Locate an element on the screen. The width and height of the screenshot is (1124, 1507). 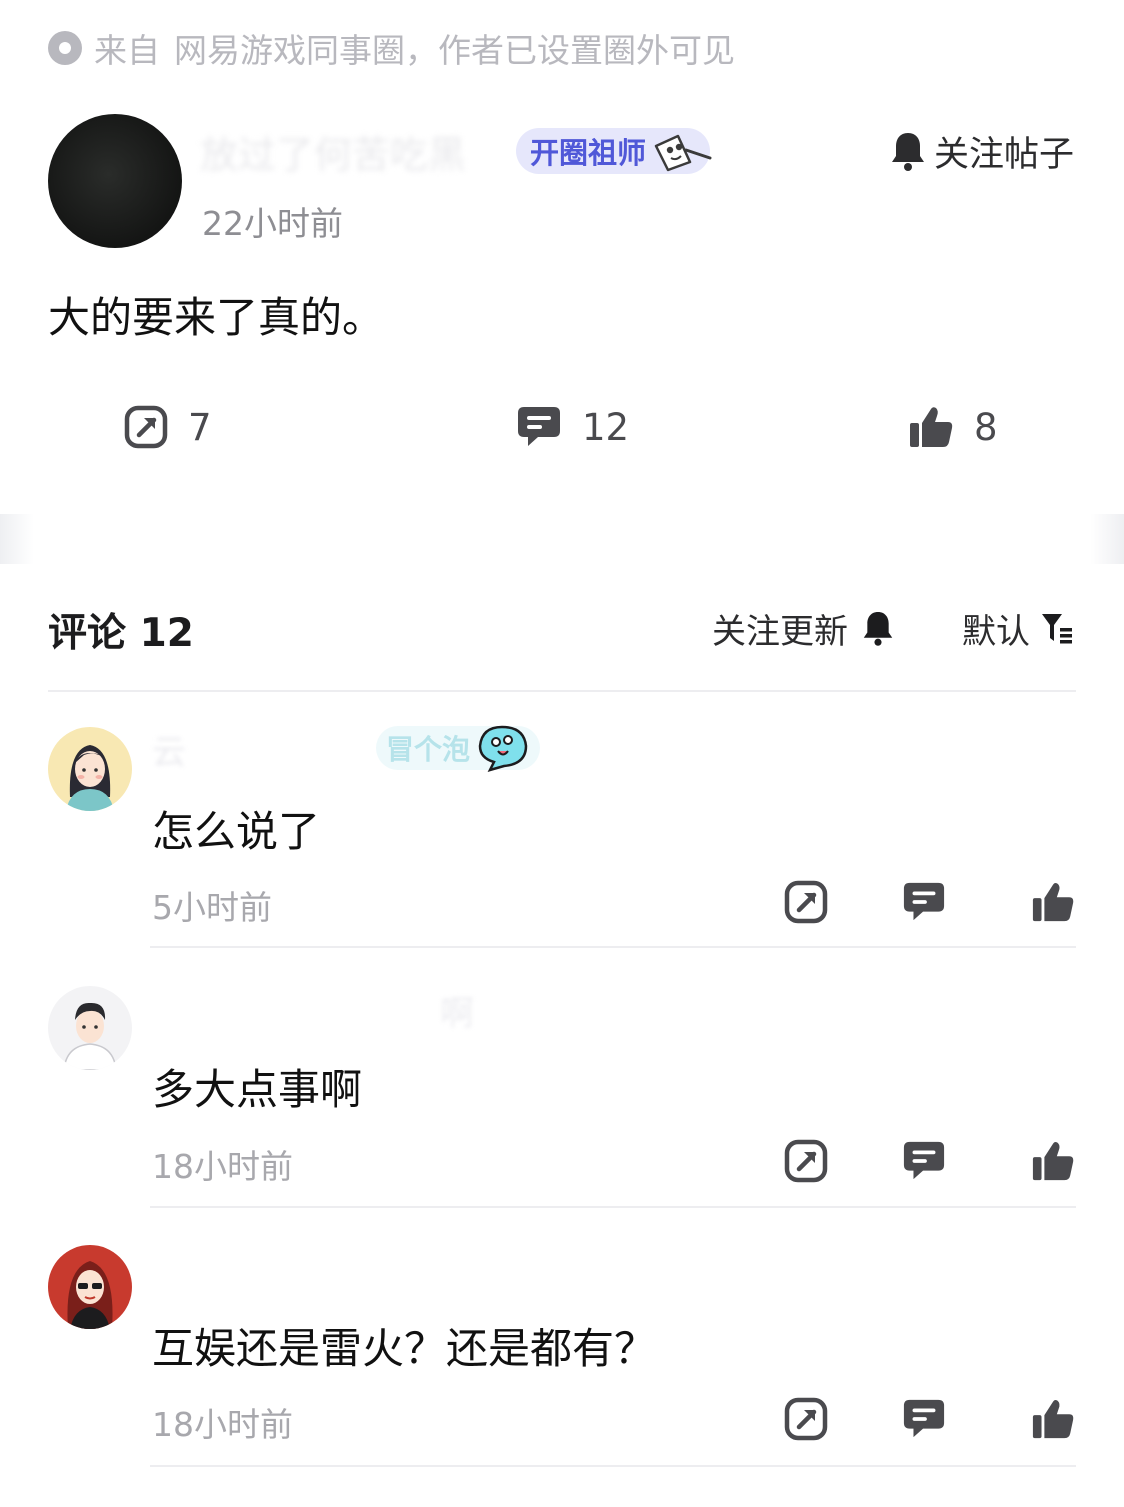
author-badge: 开圈祖师 is located at coordinates (614, 151).